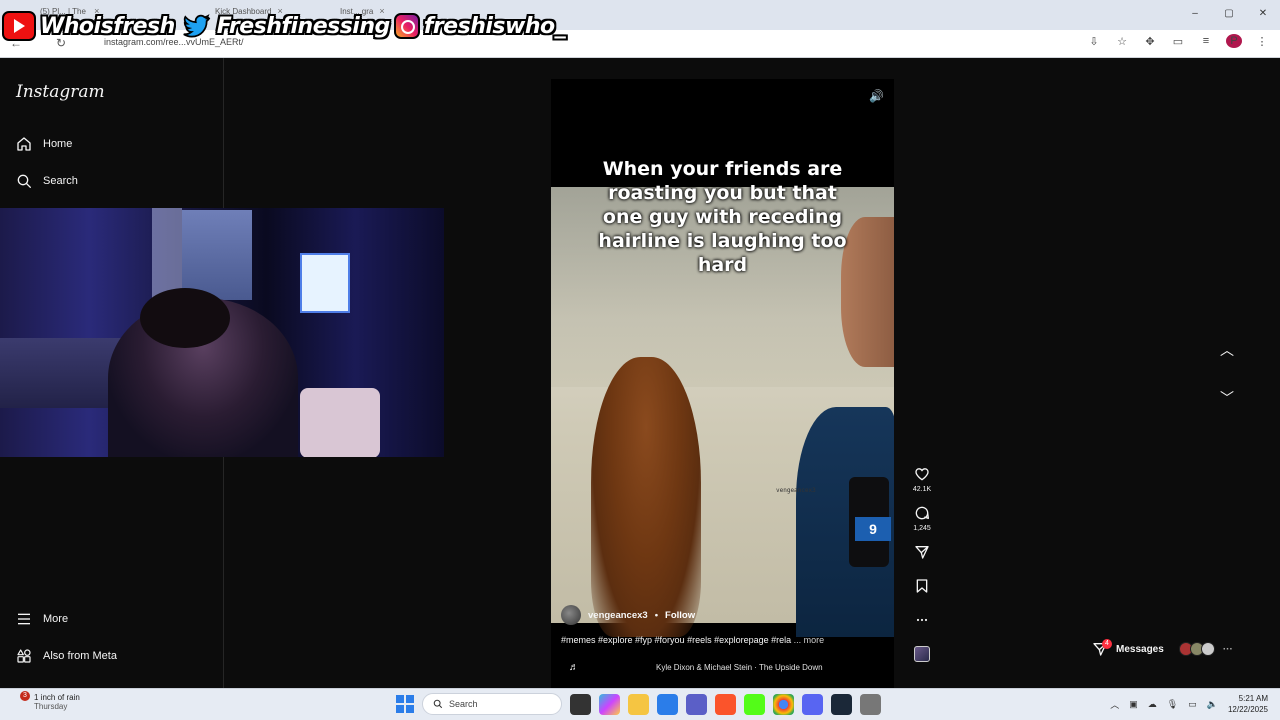 The height and width of the screenshot is (720, 1280). What do you see at coordinates (80, 656) in the screenshot?
I see `sidebar-item-label: Also from Meta` at bounding box center [80, 656].